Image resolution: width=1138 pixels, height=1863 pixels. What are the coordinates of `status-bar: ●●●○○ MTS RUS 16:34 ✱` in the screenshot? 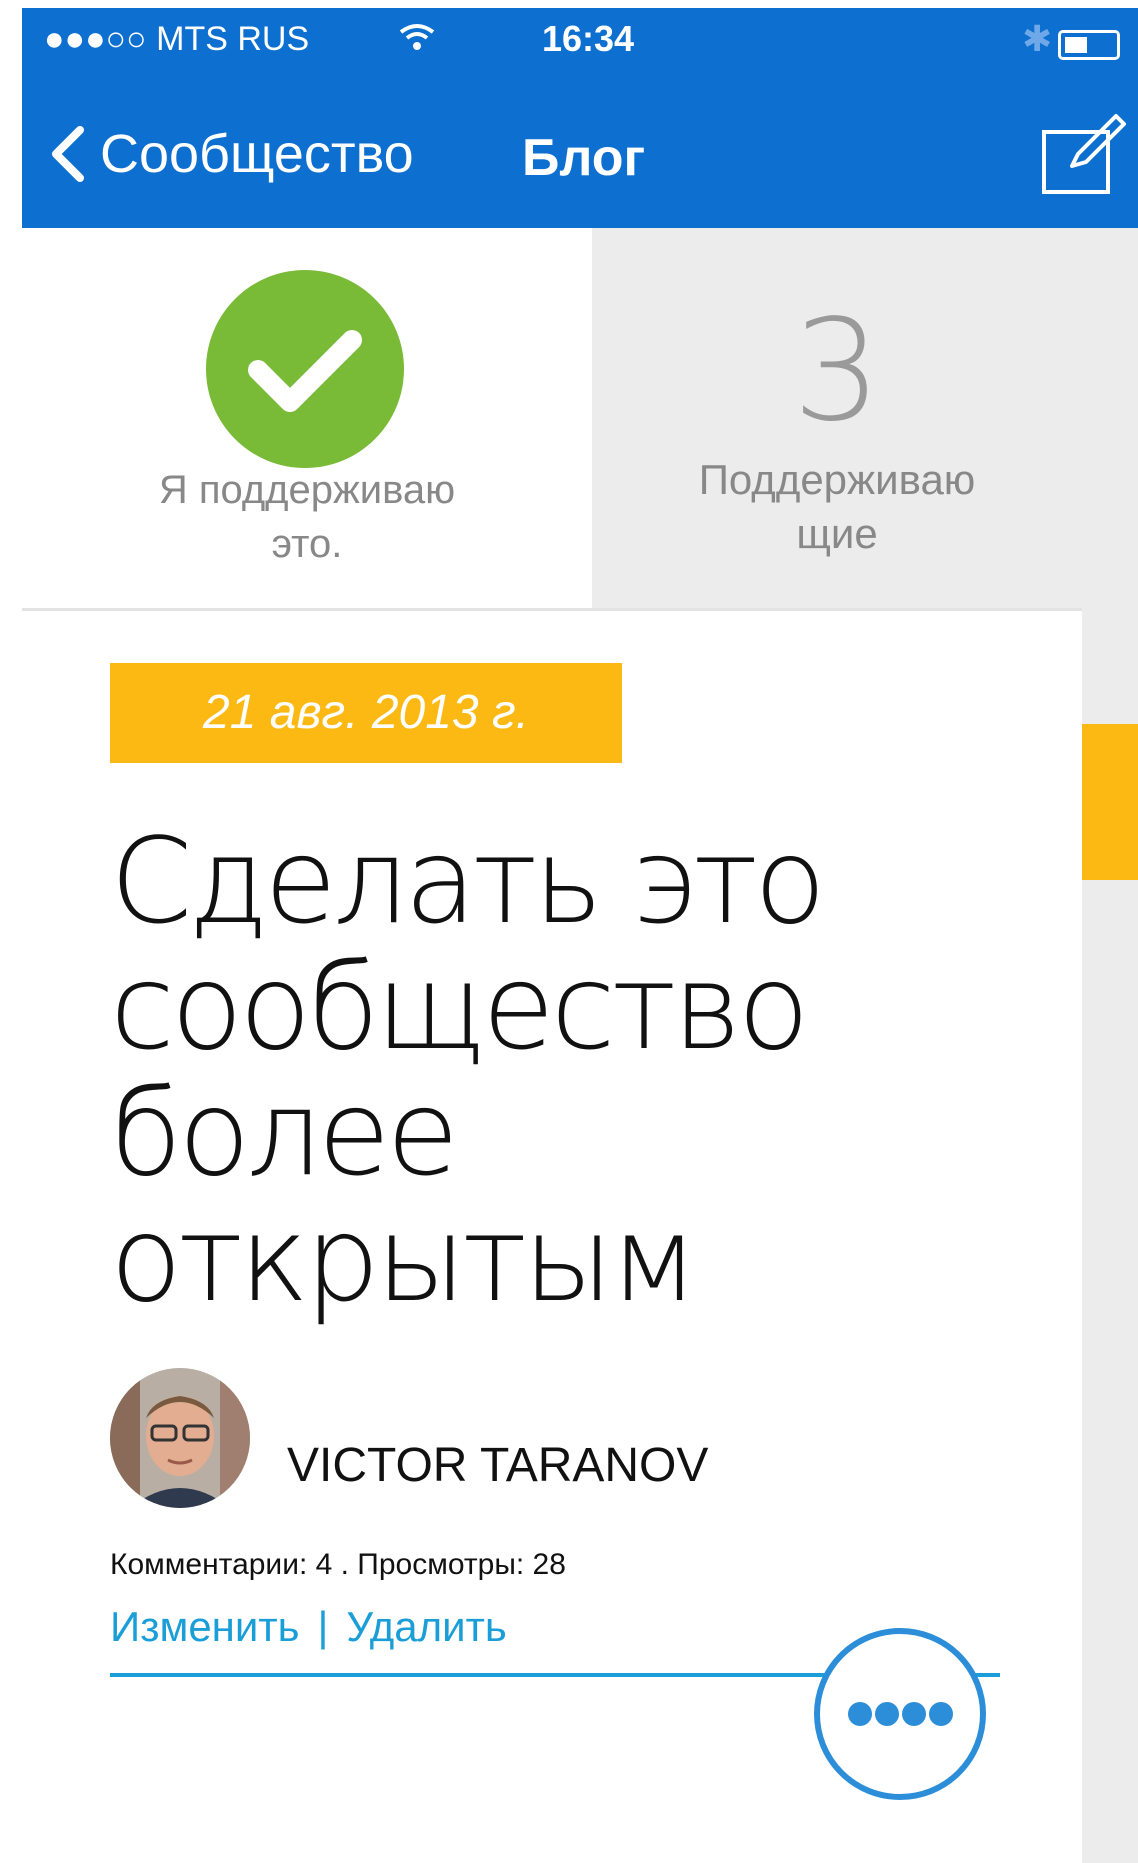 It's located at (580, 38).